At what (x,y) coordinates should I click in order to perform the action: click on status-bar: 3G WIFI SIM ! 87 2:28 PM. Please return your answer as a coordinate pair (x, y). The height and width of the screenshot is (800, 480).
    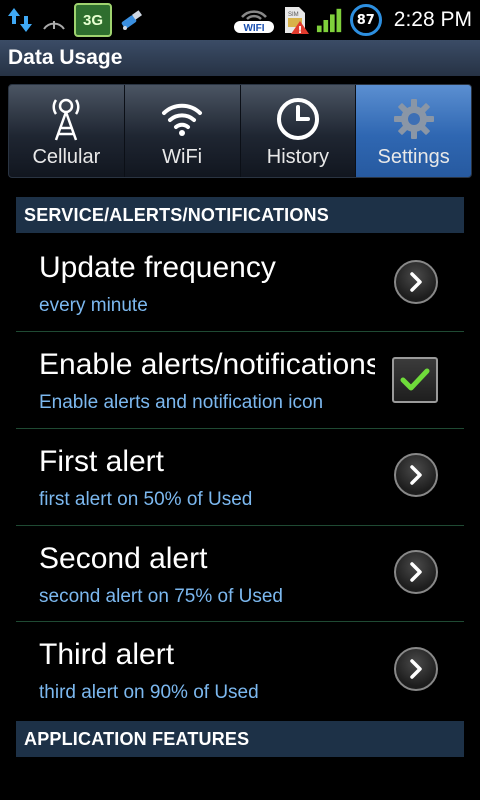
    Looking at the image, I should click on (240, 20).